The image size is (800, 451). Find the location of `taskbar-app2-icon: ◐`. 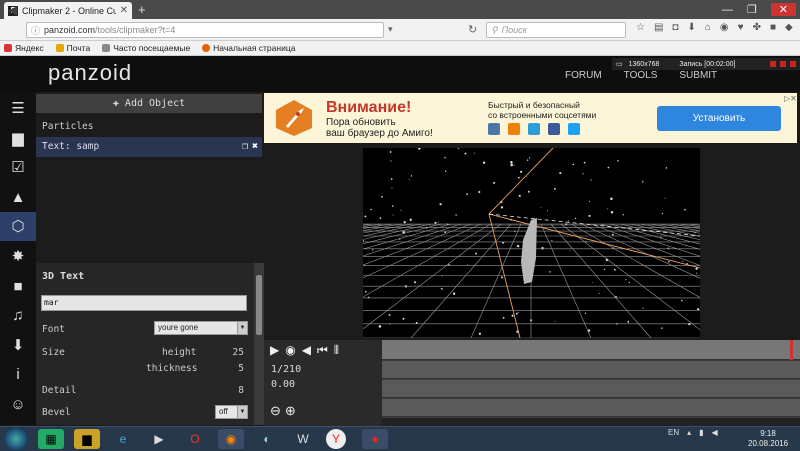

taskbar-app2-icon: ◐ is located at coordinates (267, 439).